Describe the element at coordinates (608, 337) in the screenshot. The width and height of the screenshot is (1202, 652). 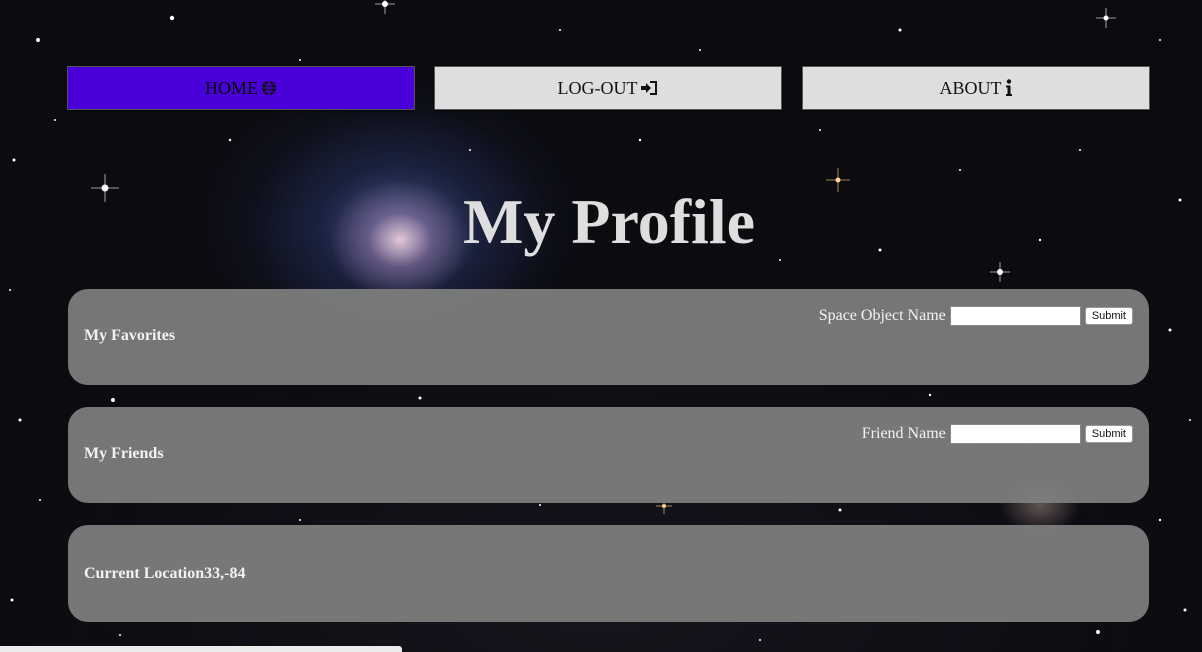
I see `favorites-panel: My Favorites Space Object Name Submit` at that location.